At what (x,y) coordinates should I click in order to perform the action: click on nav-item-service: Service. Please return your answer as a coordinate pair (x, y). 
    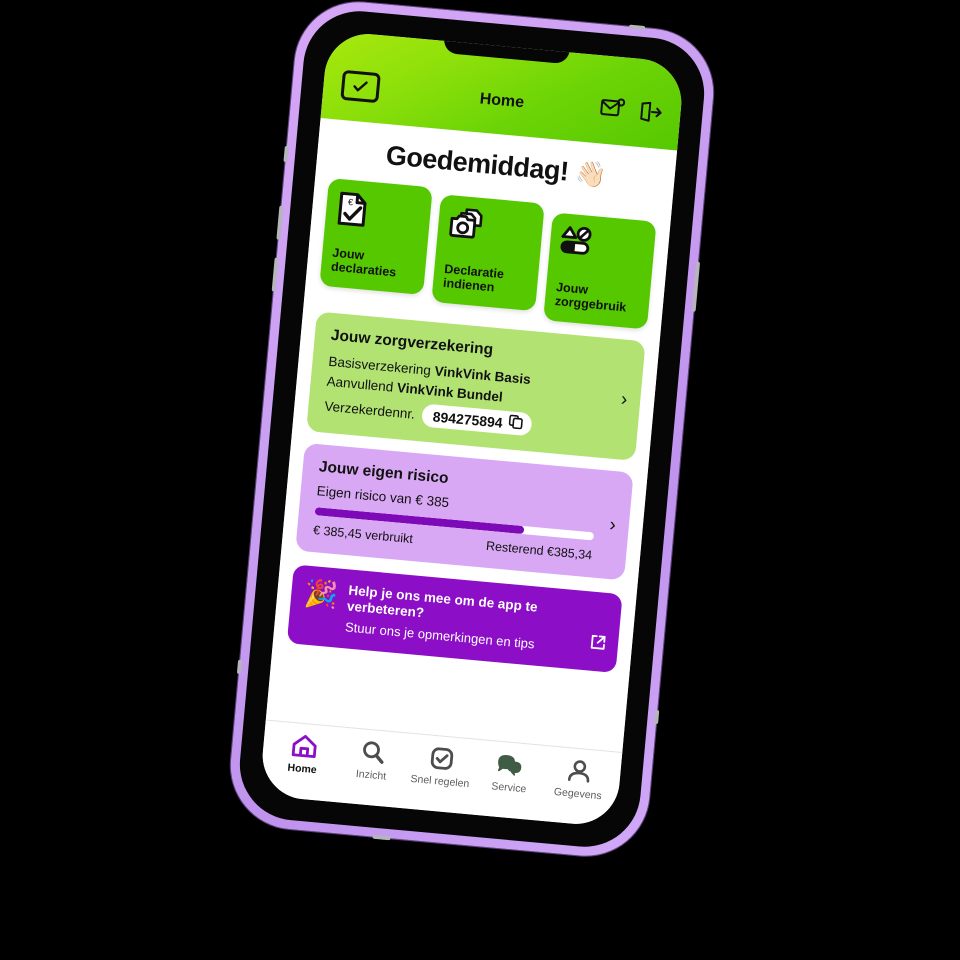
    Looking at the image, I should click on (510, 773).